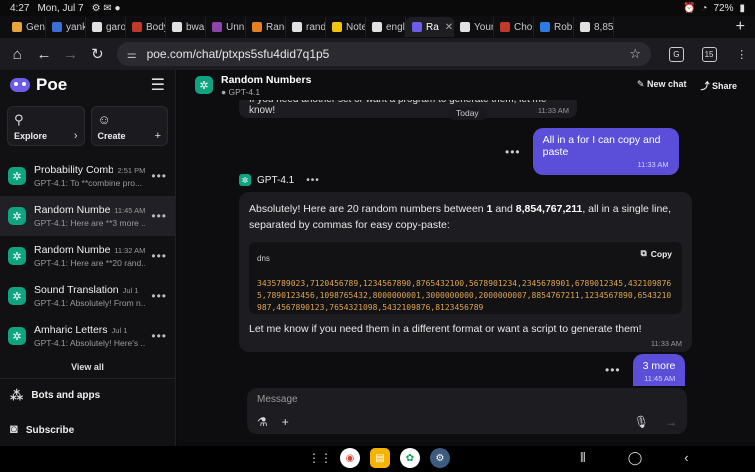 Image resolution: width=755 pixels, height=472 pixels. What do you see at coordinates (26, 27) in the screenshot?
I see `browser-tab: Gene` at bounding box center [26, 27].